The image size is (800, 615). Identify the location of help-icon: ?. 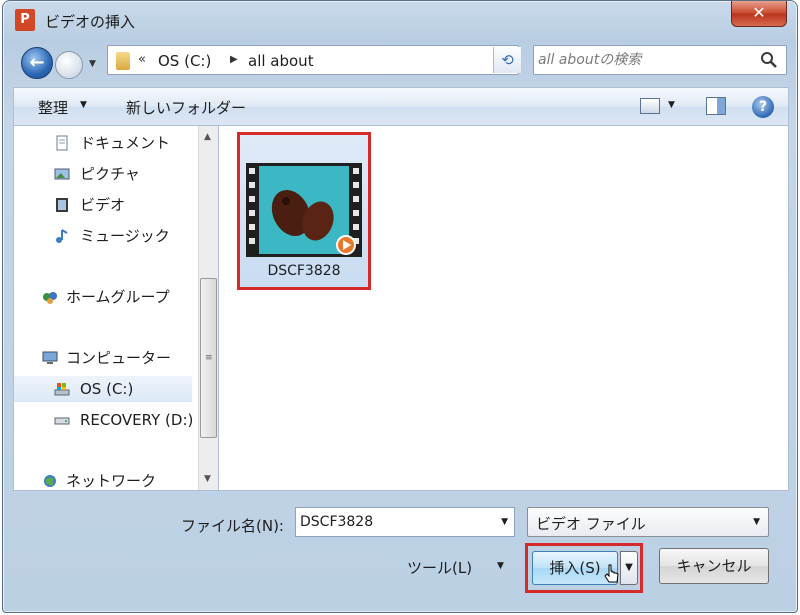
(763, 107).